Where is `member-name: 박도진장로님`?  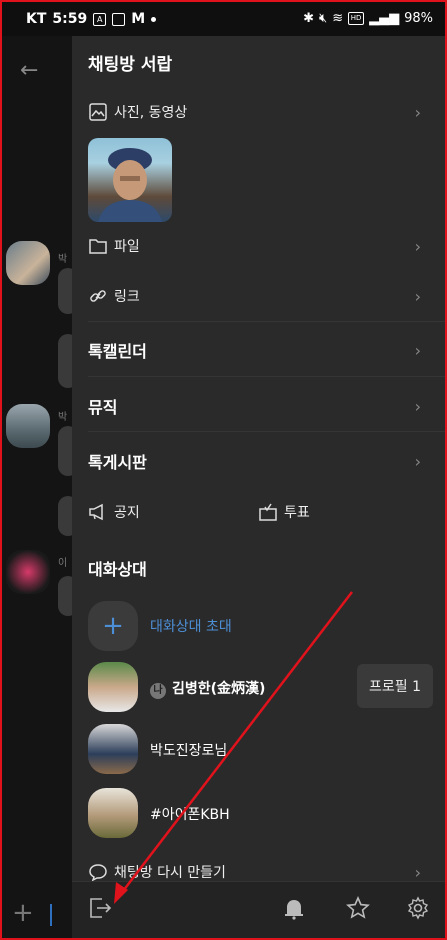
member-name: 박도진장로님 is located at coordinates (188, 750).